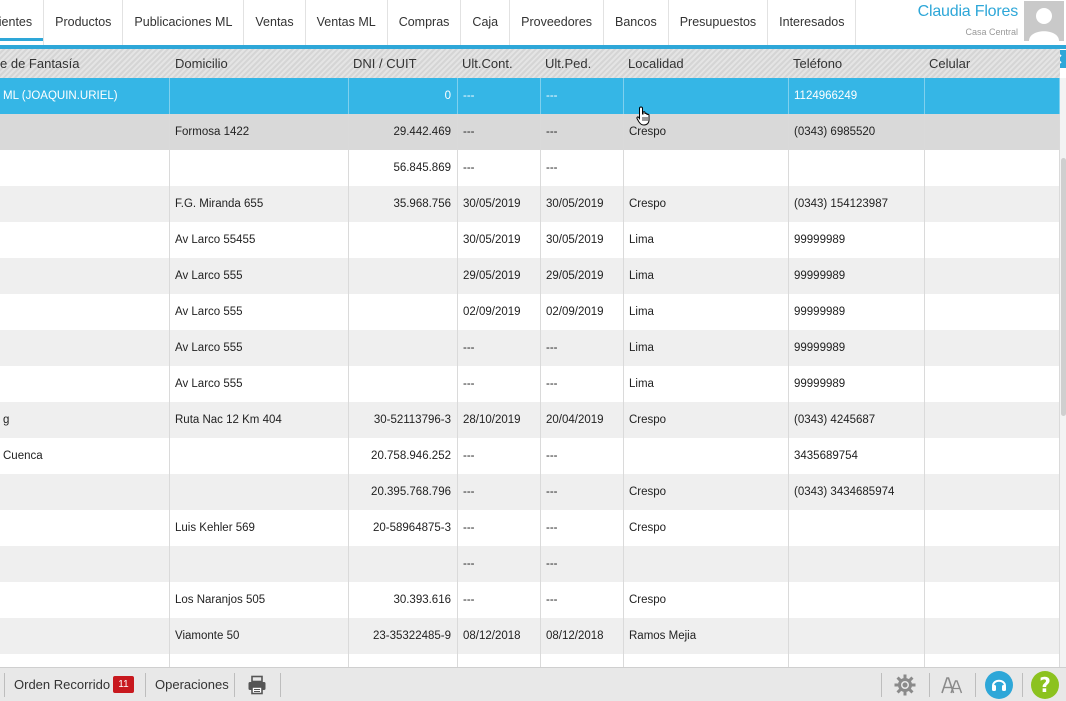 The image size is (1066, 701). What do you see at coordinates (201, 63) in the screenshot?
I see `column-header-domicilio: Domicilio` at bounding box center [201, 63].